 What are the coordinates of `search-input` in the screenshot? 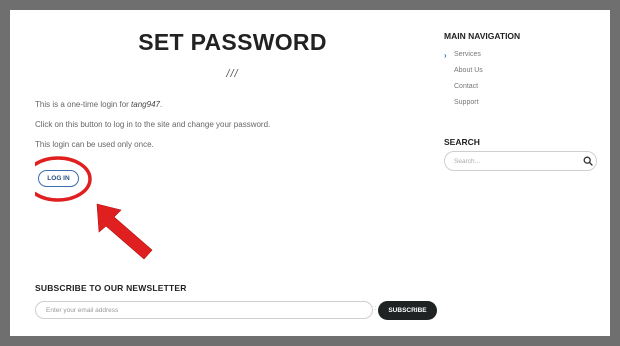 It's located at (520, 161).